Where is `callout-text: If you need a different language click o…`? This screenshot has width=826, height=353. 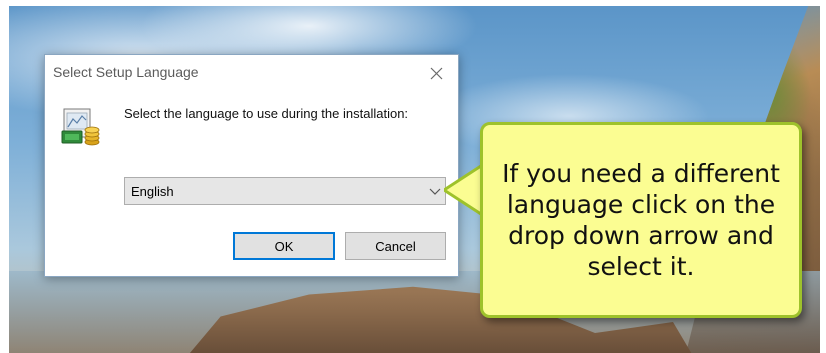 callout-text: If you need a different language click o… is located at coordinates (641, 220).